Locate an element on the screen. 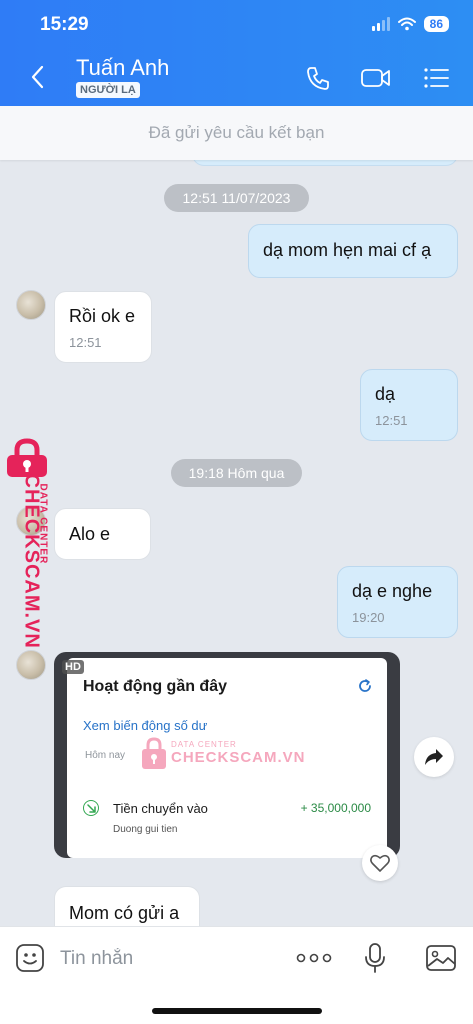 This screenshot has height=1024, width=473. wifi-icon is located at coordinates (406, 24).